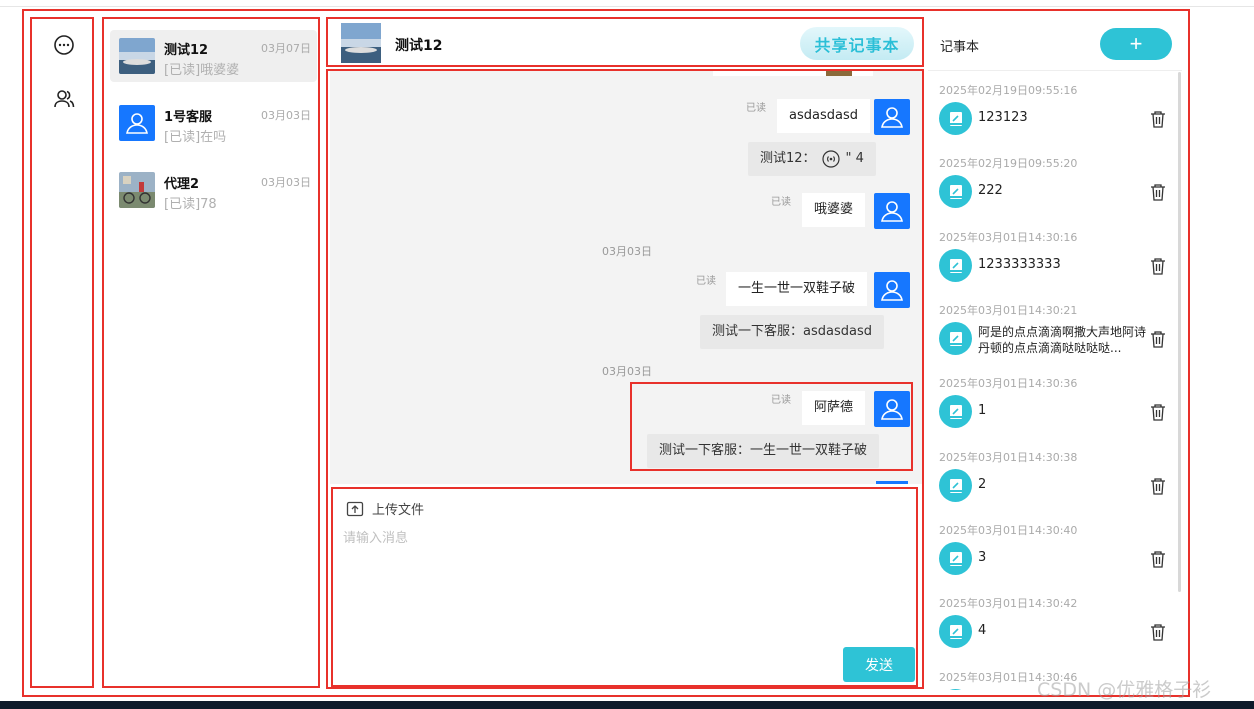 This screenshot has width=1254, height=709. Describe the element at coordinates (1008, 383) in the screenshot. I see `note-time: 2025年03月01日14:30:36` at that location.